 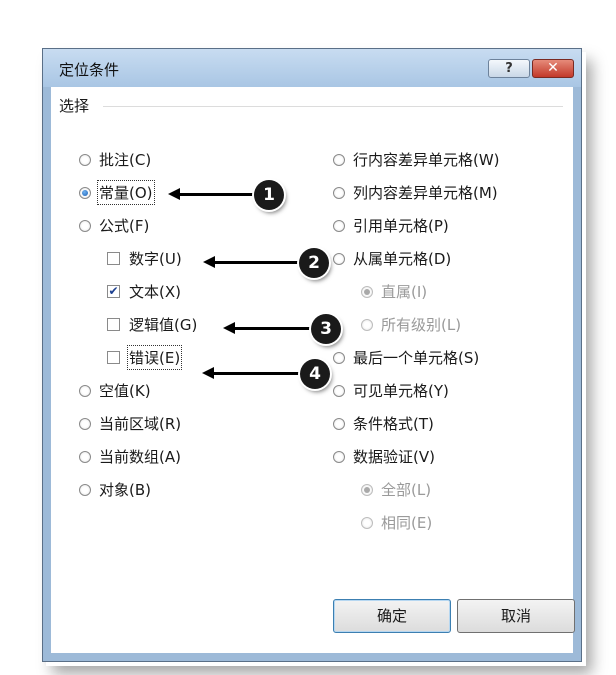 What do you see at coordinates (407, 523) in the screenshot?
I see `option-label: 相同(E)` at bounding box center [407, 523].